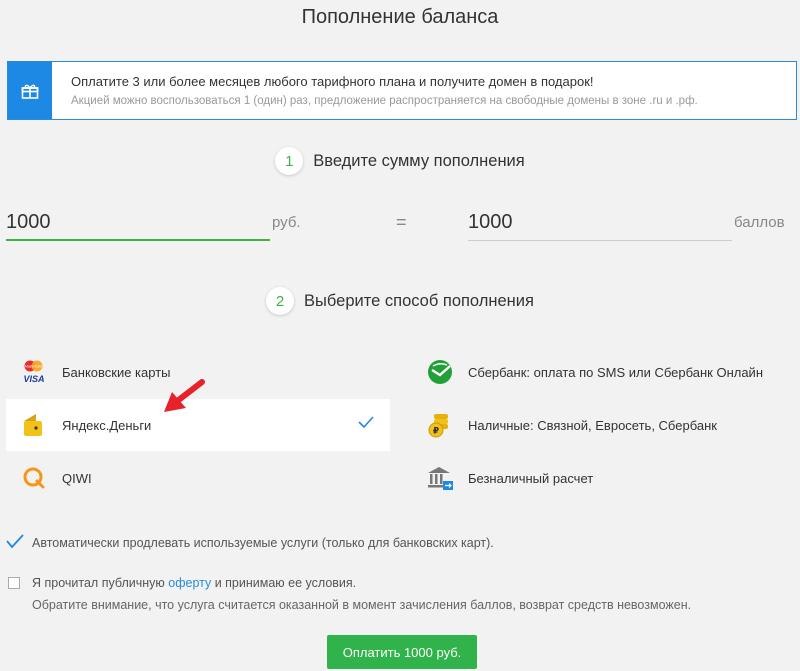 The height and width of the screenshot is (671, 800). I want to click on svg-text: MasterCard, so click(33, 367).